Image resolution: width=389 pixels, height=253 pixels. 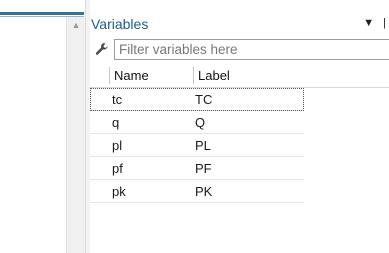 What do you see at coordinates (117, 168) in the screenshot?
I see `variable-name: pf` at bounding box center [117, 168].